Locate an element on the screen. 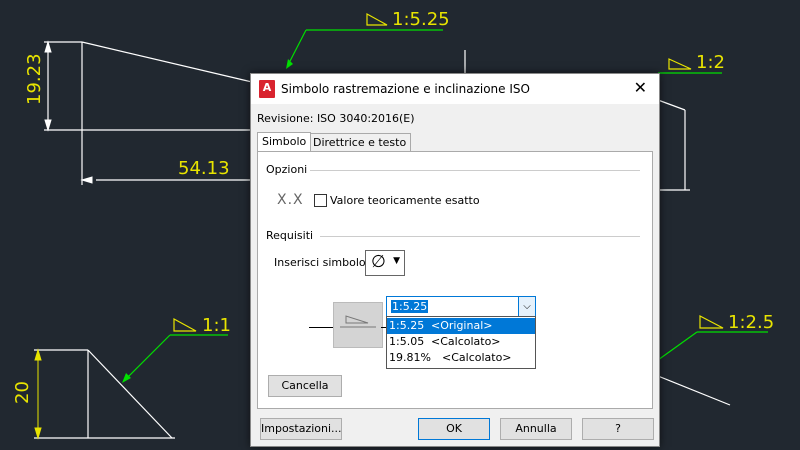  triangle-hypotenuse is located at coordinates (130, 394).